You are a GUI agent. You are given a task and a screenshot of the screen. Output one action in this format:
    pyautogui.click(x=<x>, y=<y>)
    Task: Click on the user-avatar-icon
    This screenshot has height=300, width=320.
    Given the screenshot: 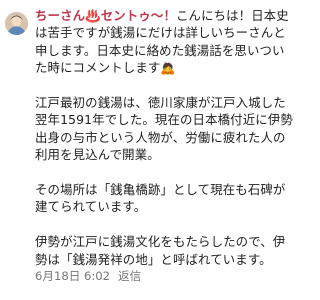 What is the action you would take?
    pyautogui.click(x=16, y=23)
    